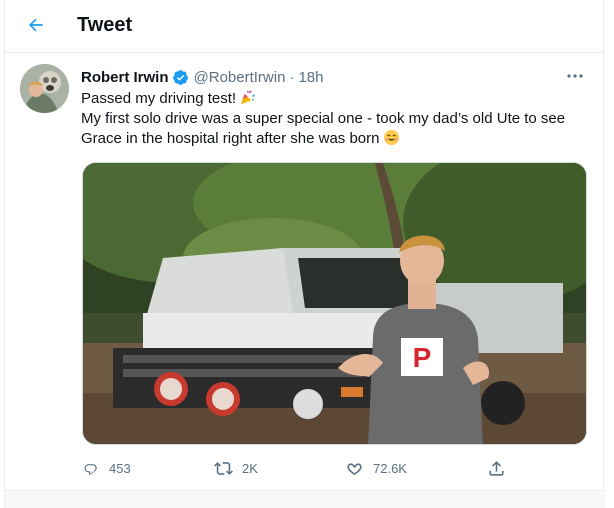 The image size is (614, 508). What do you see at coordinates (106, 468) in the screenshot?
I see `reply-button: 453` at bounding box center [106, 468].